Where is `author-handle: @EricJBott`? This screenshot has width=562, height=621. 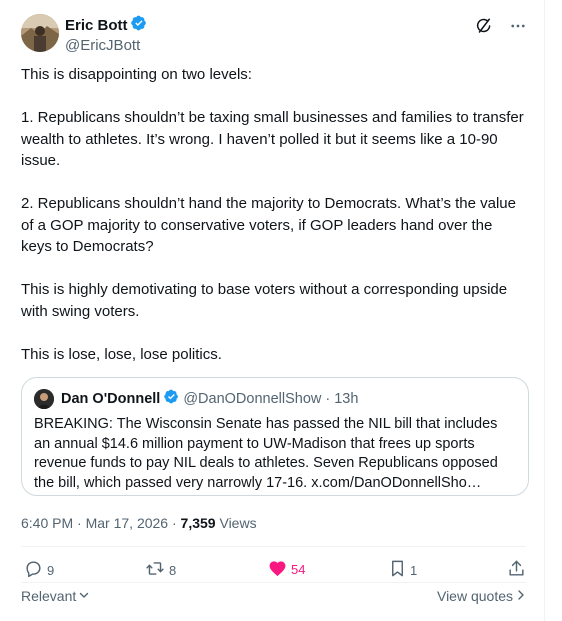
author-handle: @EricJBott is located at coordinates (106, 46).